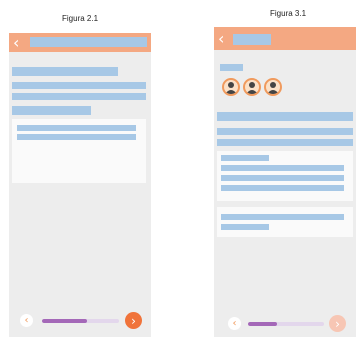 The height and width of the screenshot is (338, 358). Describe the element at coordinates (288, 13) in the screenshot. I see `figure-caption-right: Figura 3.1` at that location.